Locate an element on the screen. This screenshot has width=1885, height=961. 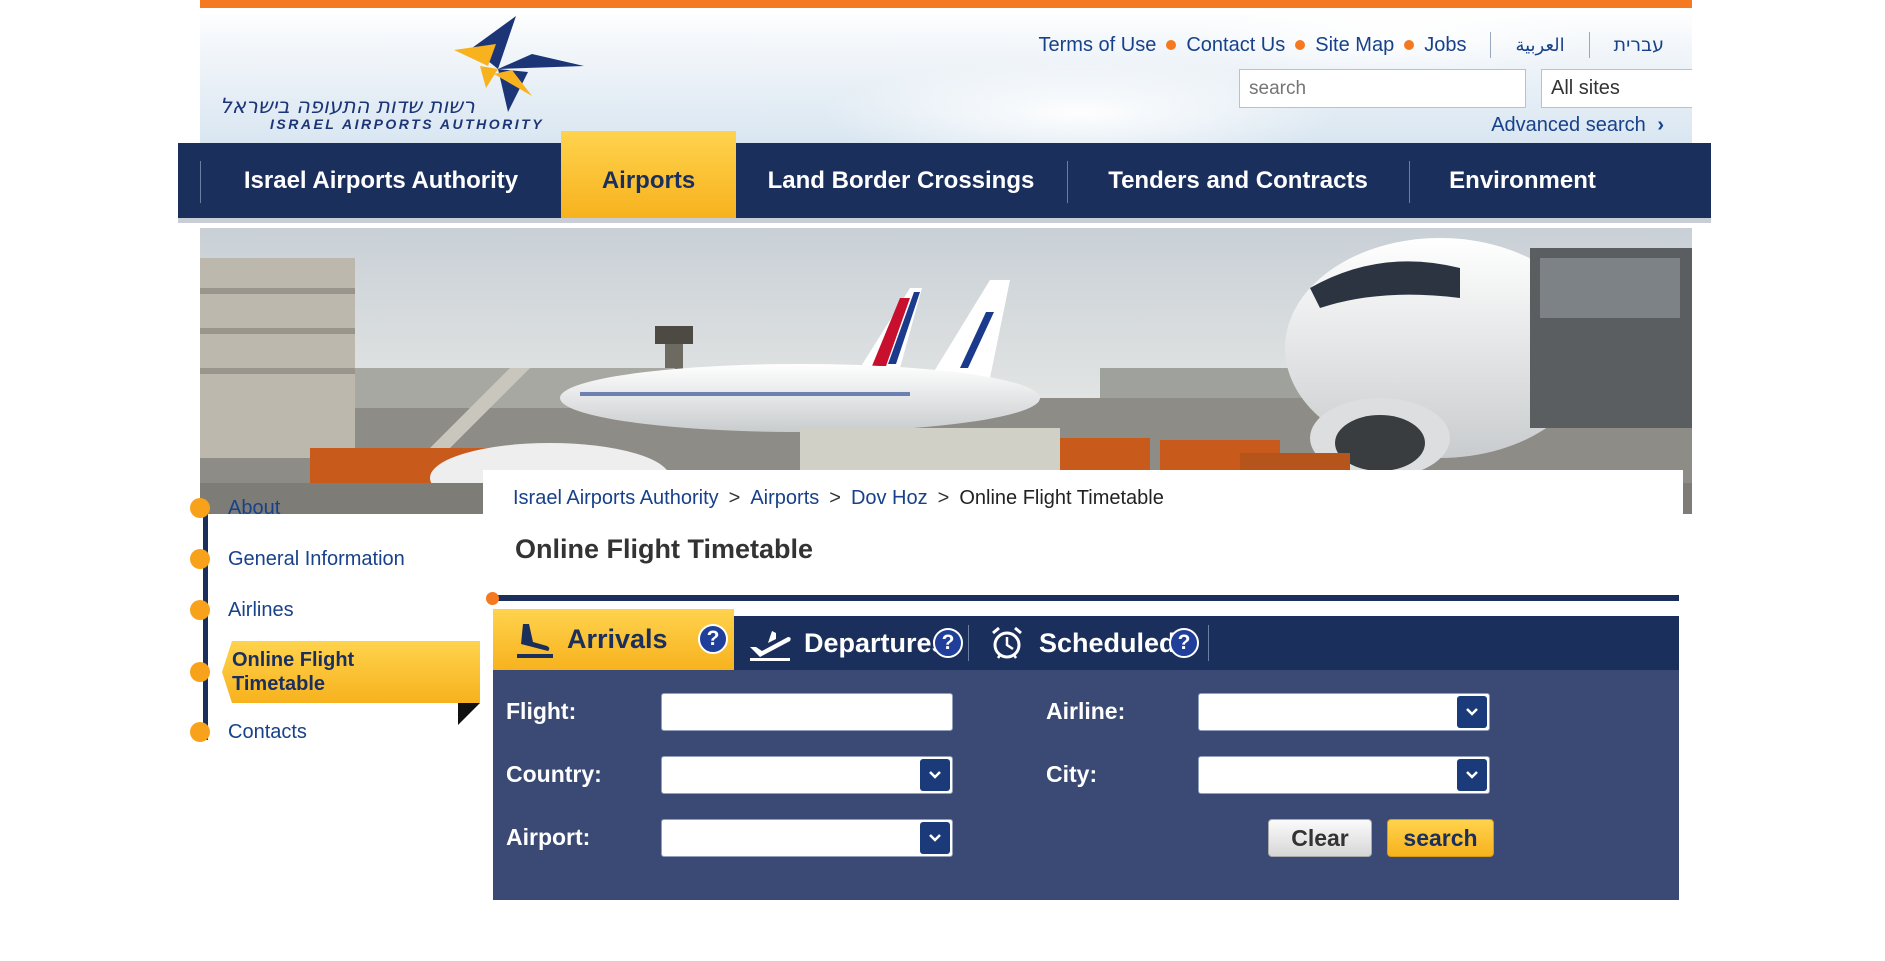
advanced-search-label: Advanced search is located at coordinates (1568, 125).